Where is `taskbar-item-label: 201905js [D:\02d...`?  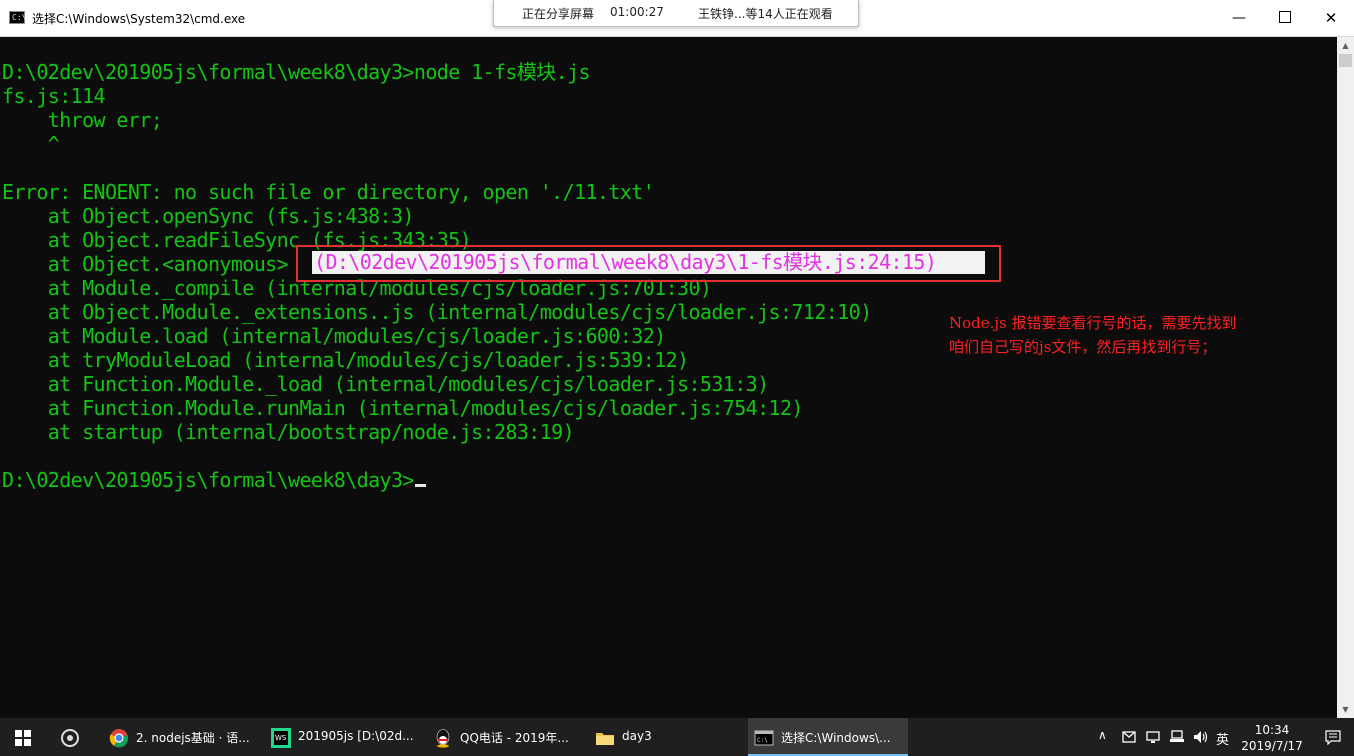
taskbar-item-label: 201905js [D:\02d... is located at coordinates (356, 736).